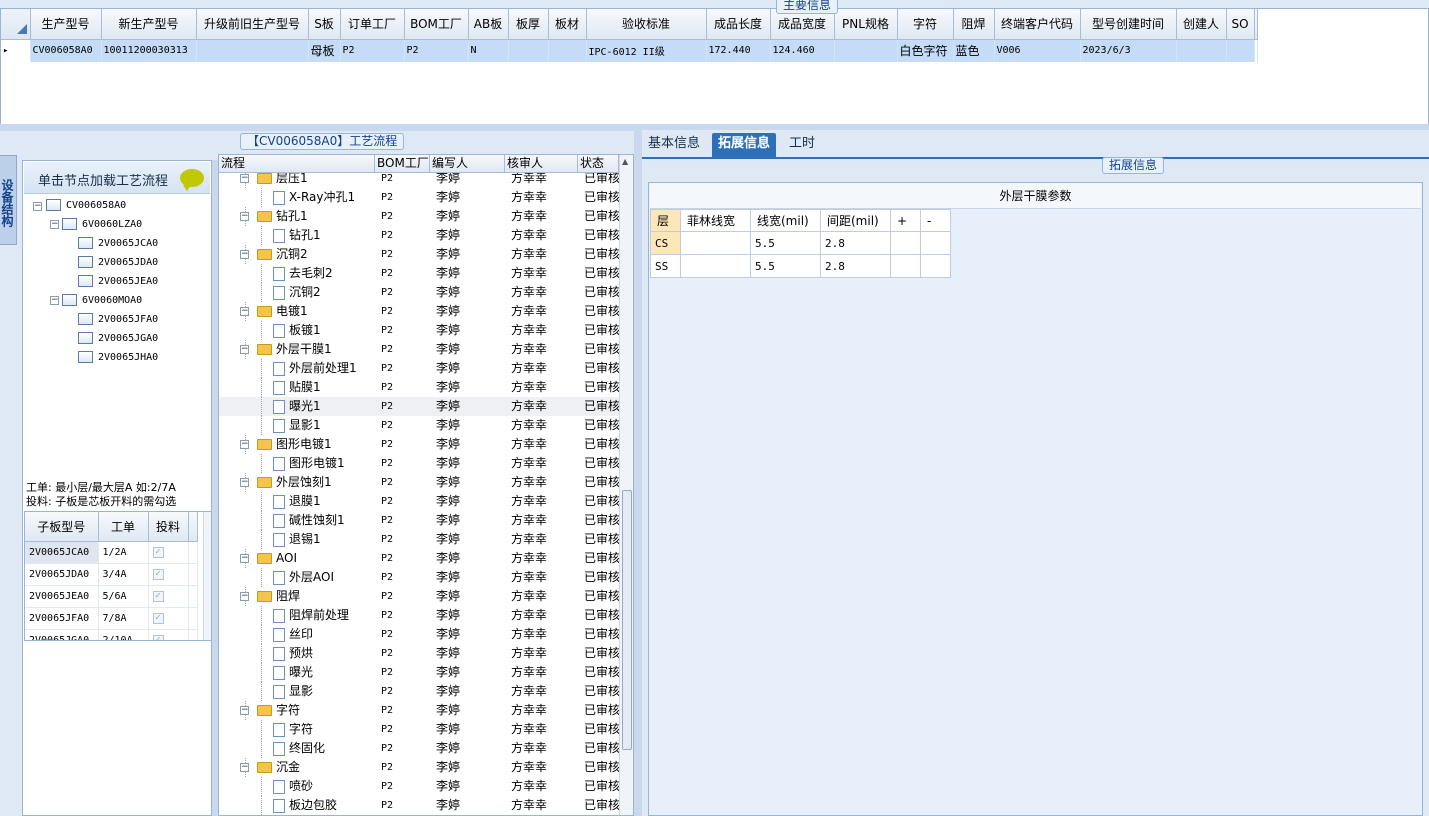  Describe the element at coordinates (297, 596) in the screenshot. I see `process-name-cell: − 阻焊` at that location.